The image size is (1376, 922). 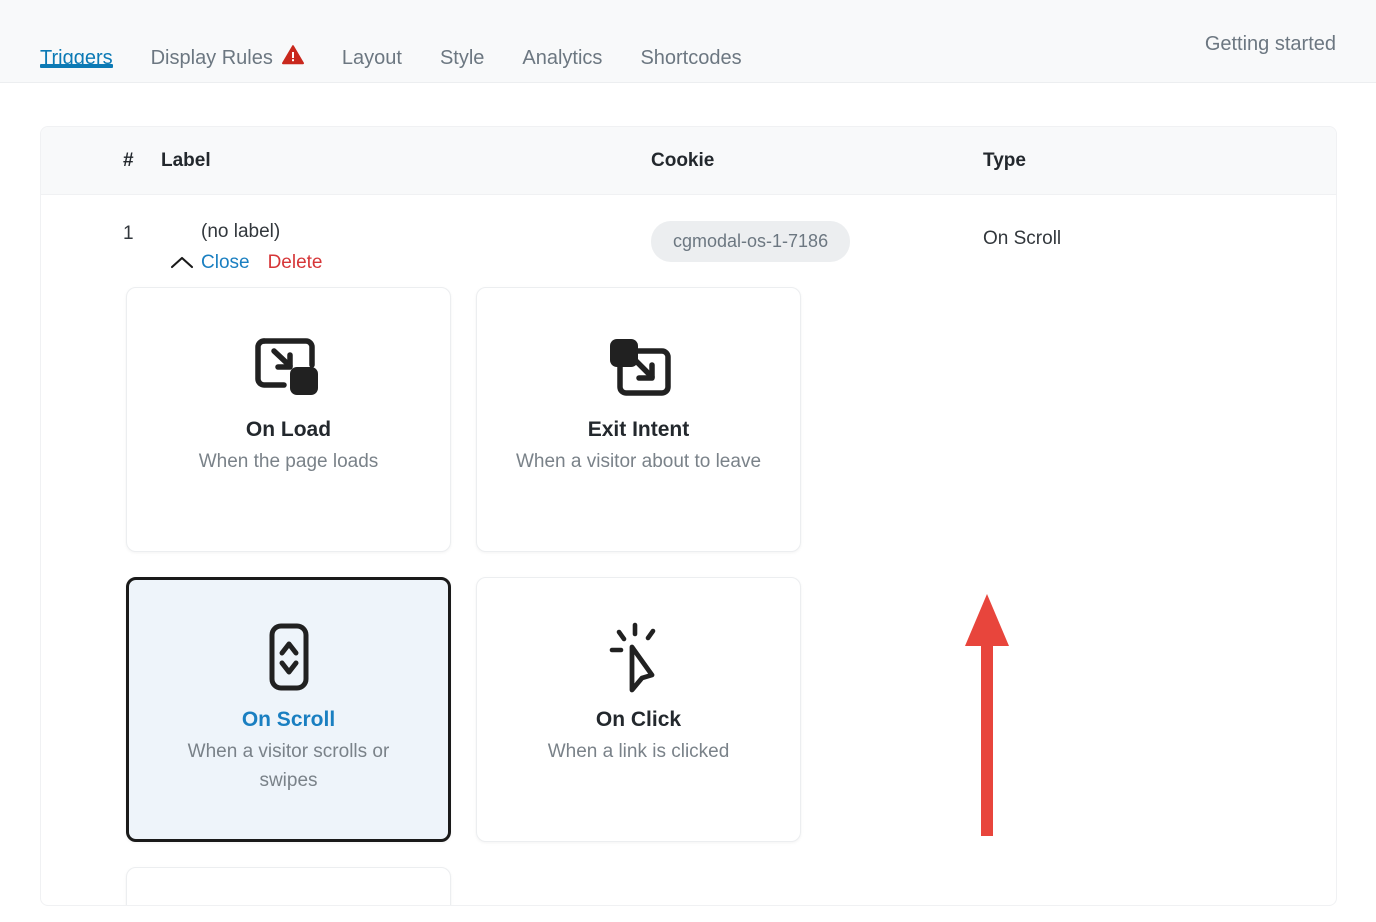 I want to click on row-type: On Scroll, so click(x=1022, y=238).